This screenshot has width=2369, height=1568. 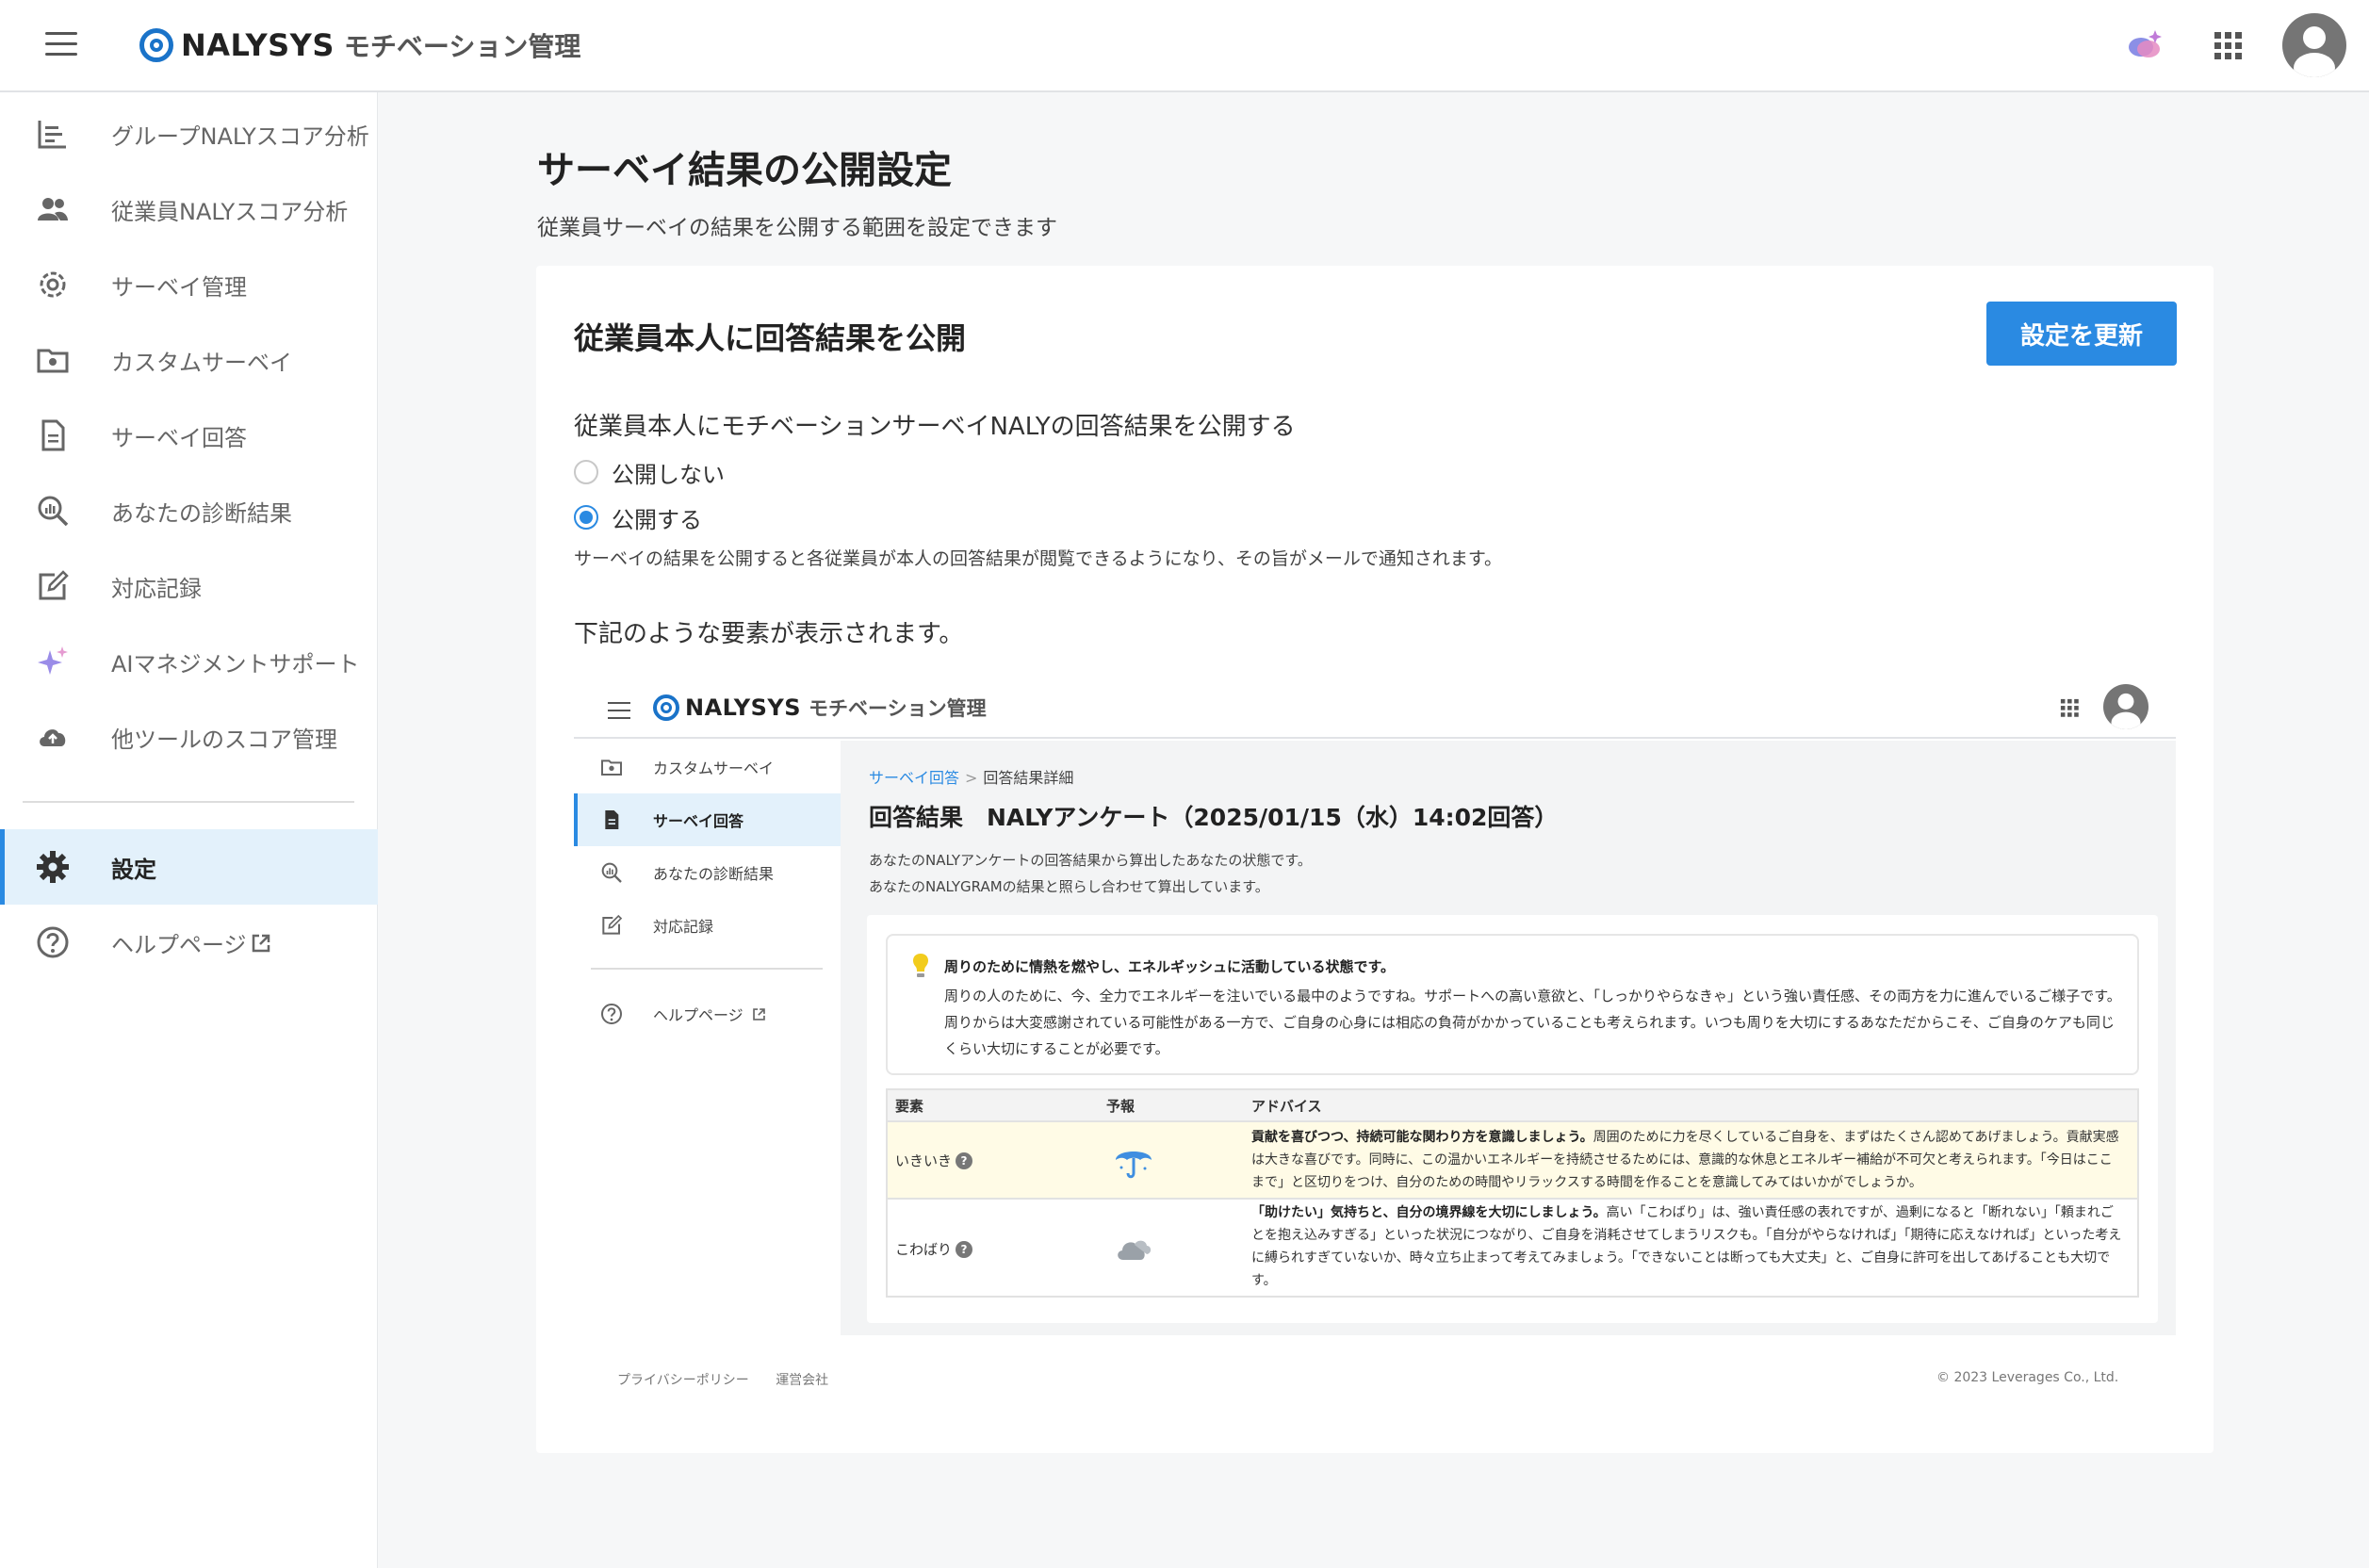 I want to click on preview-copyright: © 2023 Leverages Co., Ltd., so click(x=2027, y=1377).